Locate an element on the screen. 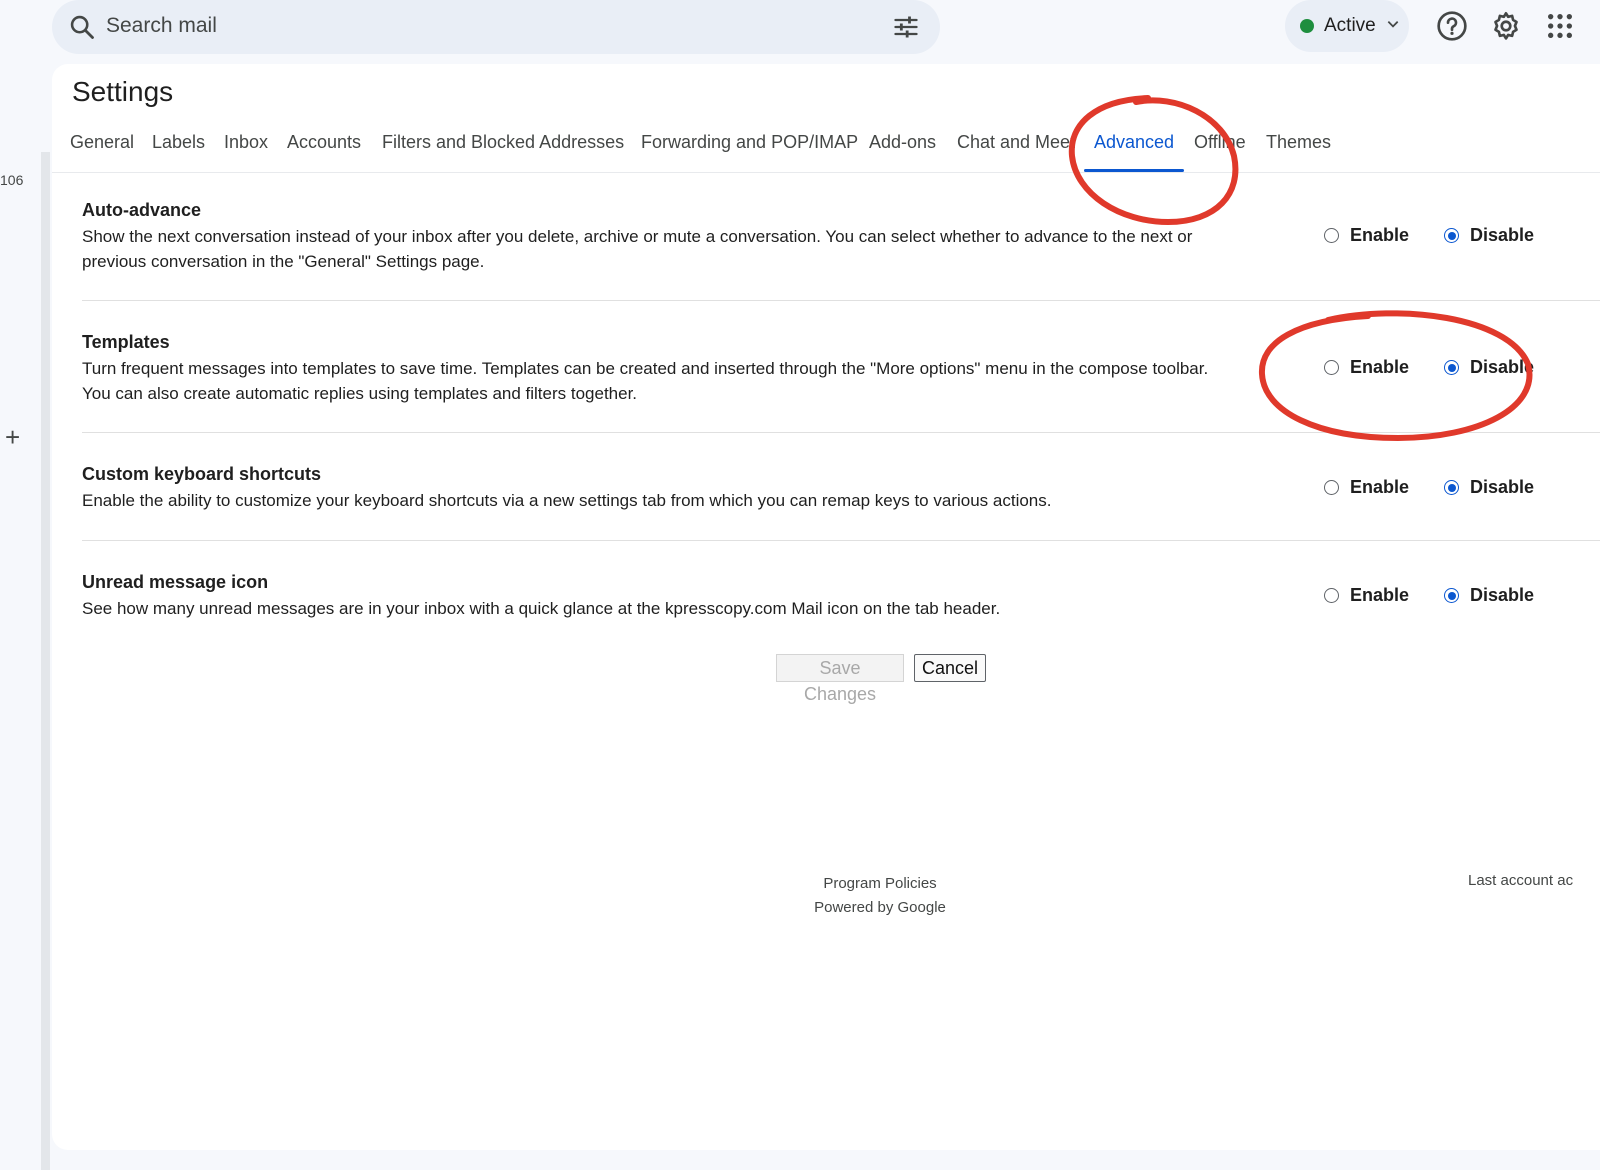 The image size is (1600, 1170). tab-inbox: Inbox is located at coordinates (246, 142).